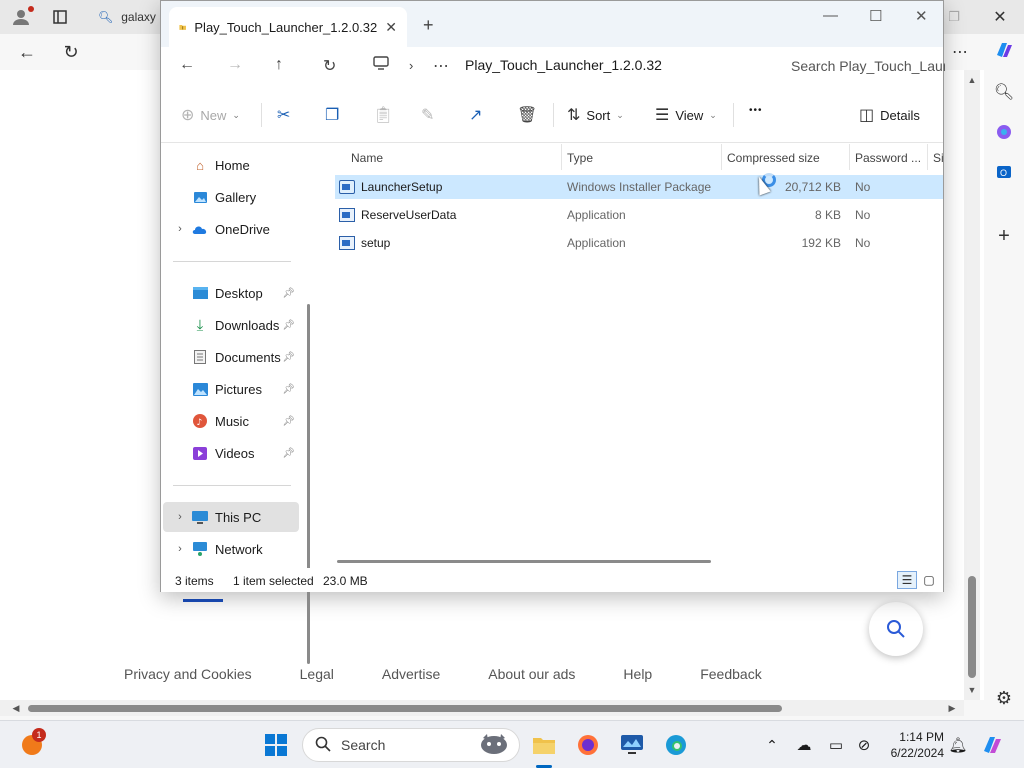 This screenshot has height=768, width=1024. I want to click on details-button: ◫ Details, so click(889, 115).